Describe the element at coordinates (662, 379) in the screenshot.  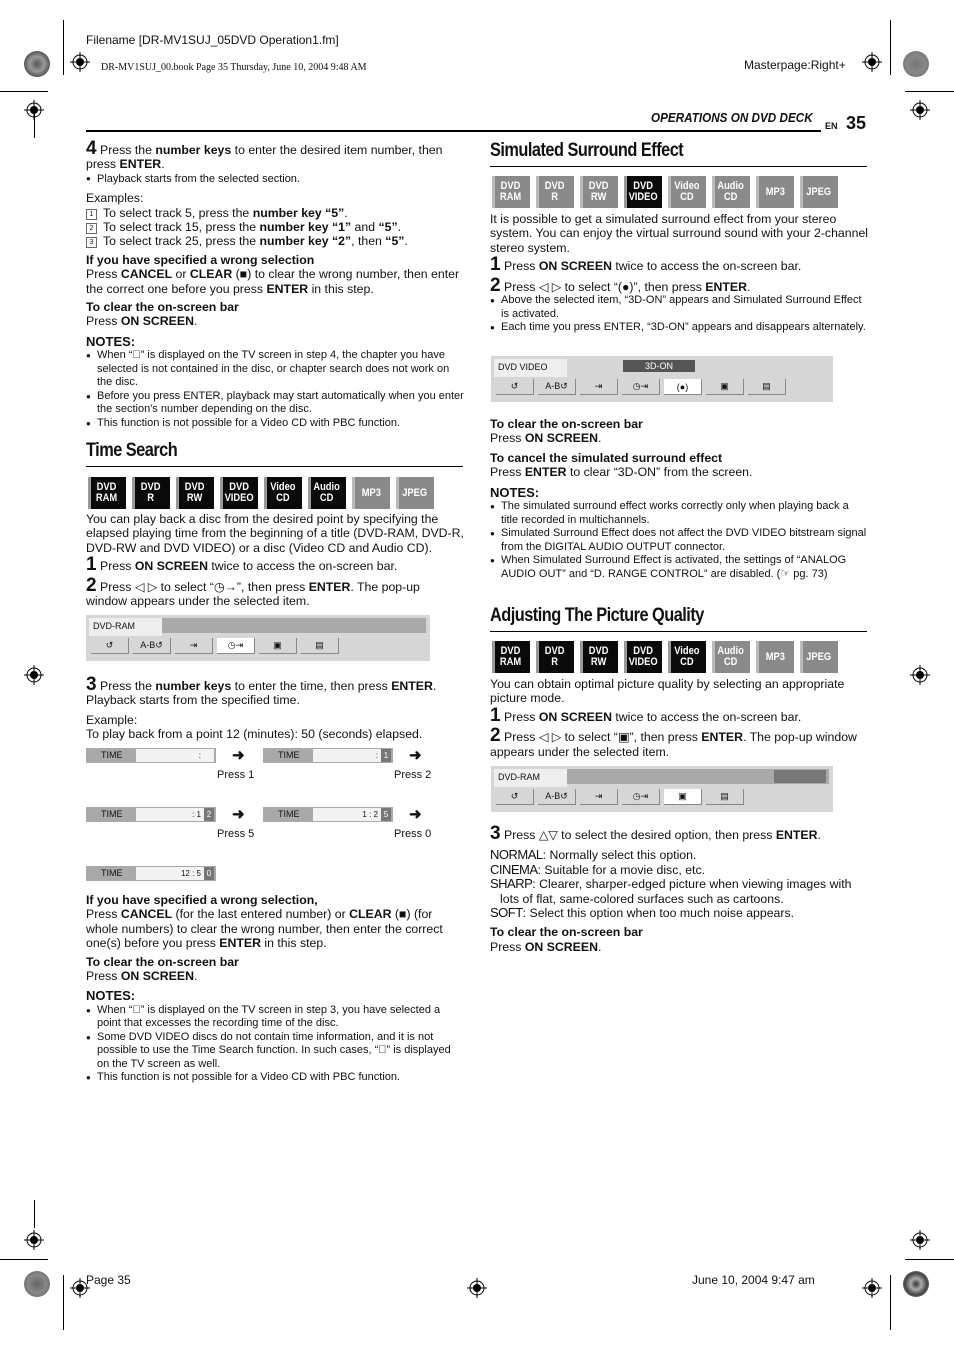
I see `on-screen-bar-surround: DVD VIDEO 3D-ON ↺ A-B↺ ⇥ ◷⇥ (●) ▣ ▤` at that location.